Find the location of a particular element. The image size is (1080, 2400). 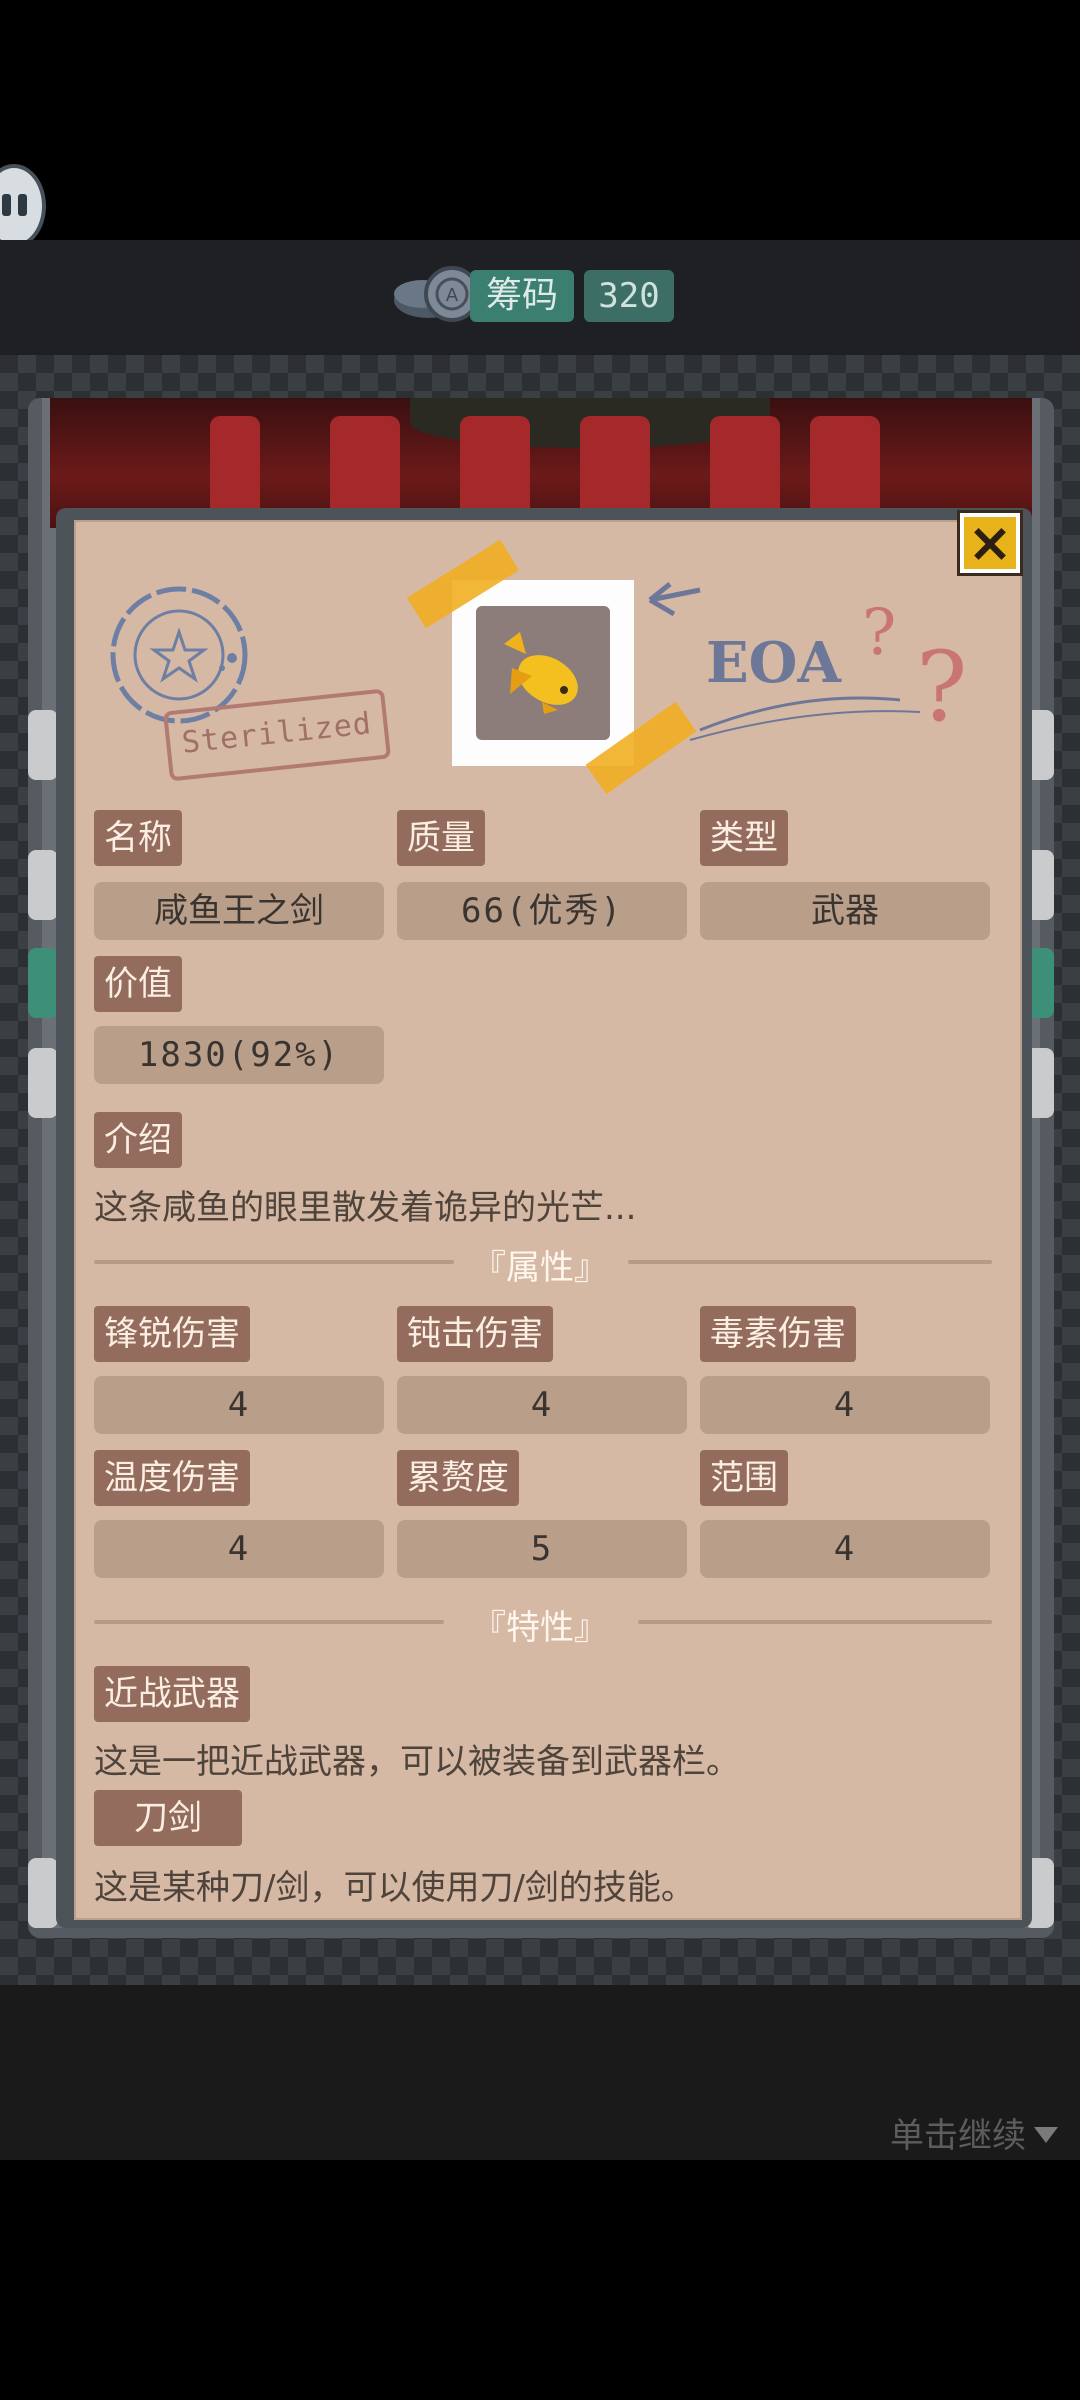

sharp-damage-value: 4 is located at coordinates (239, 1405).